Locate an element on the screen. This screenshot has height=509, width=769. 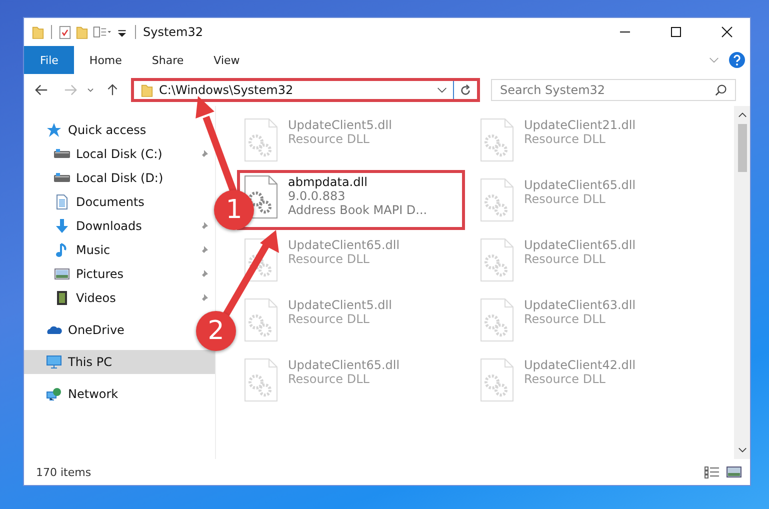
sidebar-item: Local Disk (D:) is located at coordinates (97, 178).